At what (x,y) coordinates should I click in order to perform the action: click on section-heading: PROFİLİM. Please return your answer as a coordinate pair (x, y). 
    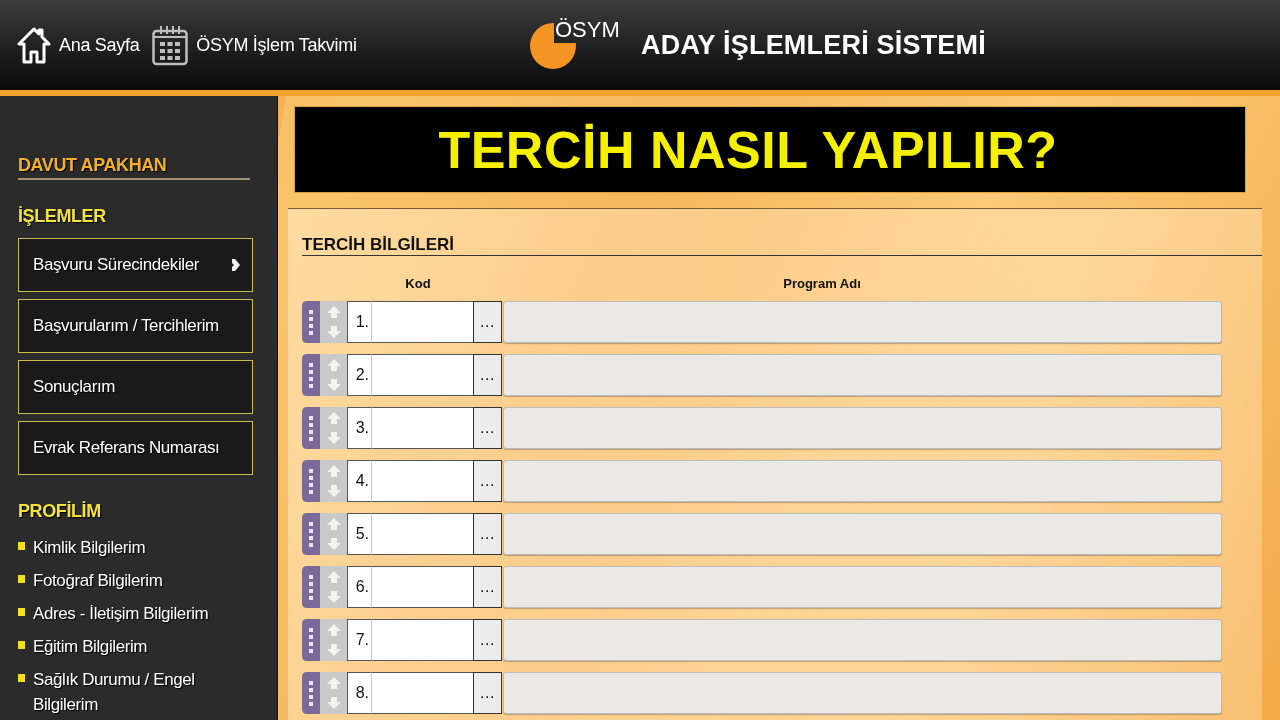
    Looking at the image, I should click on (60, 511).